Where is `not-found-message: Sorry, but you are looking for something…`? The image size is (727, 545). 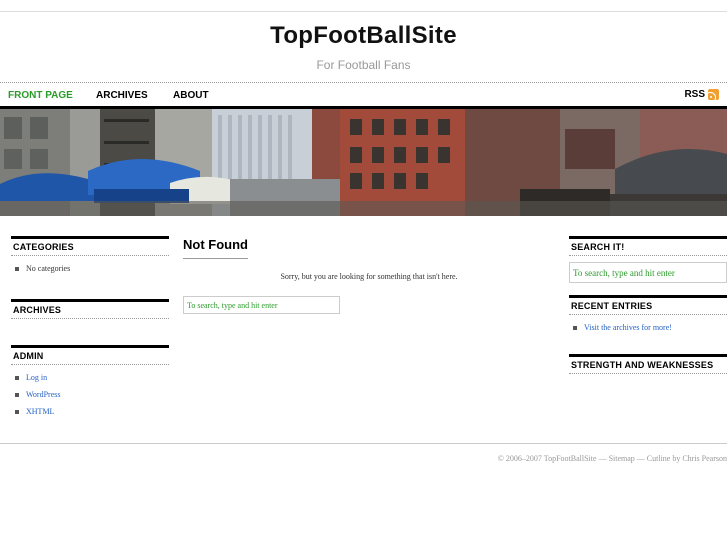
not-found-message: Sorry, but you are looking for something… is located at coordinates (369, 276).